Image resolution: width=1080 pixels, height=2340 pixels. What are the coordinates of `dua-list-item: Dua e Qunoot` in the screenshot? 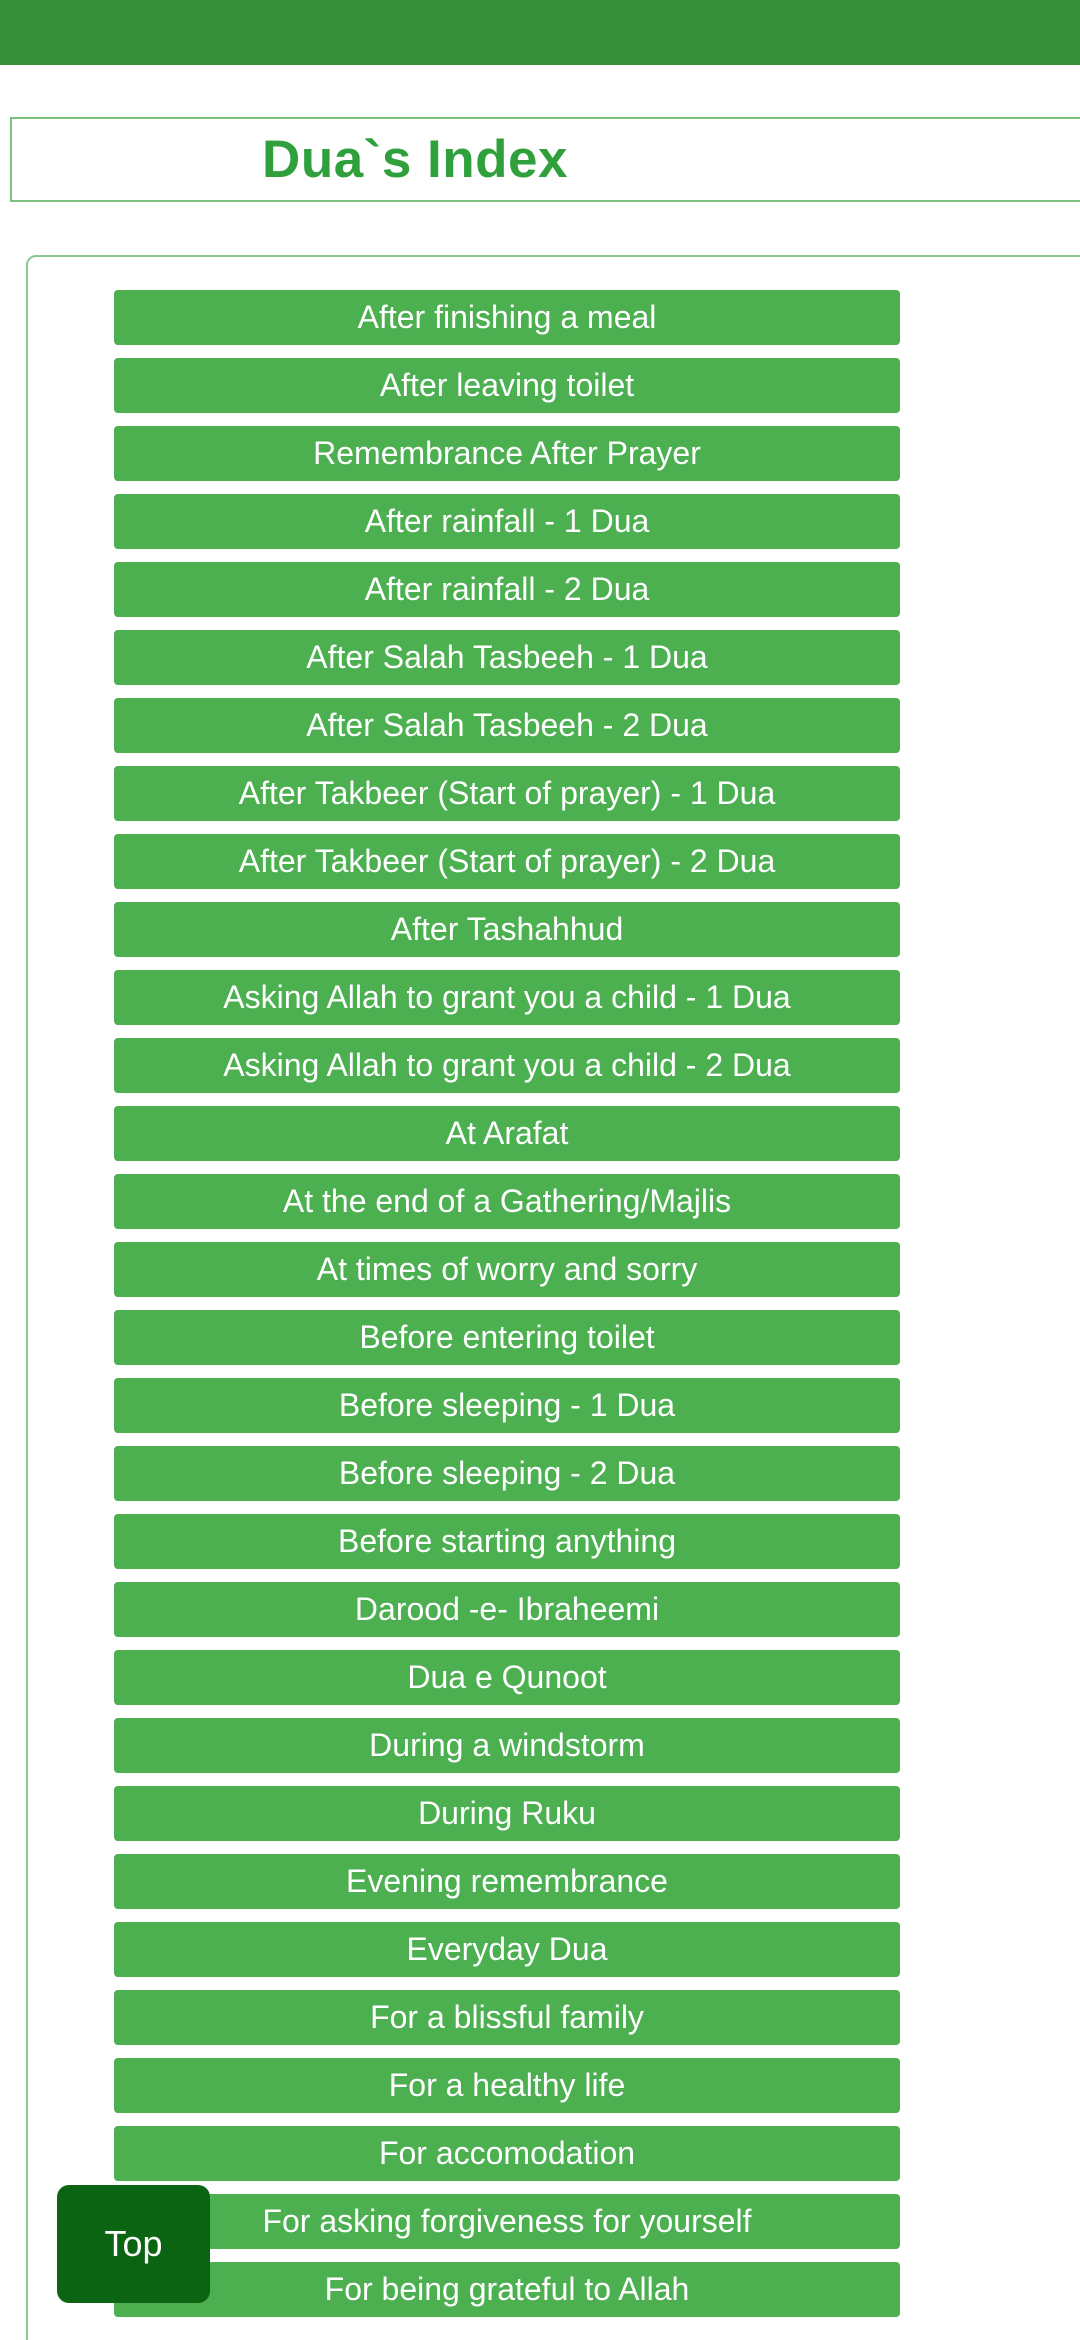 It's located at (507, 1677).